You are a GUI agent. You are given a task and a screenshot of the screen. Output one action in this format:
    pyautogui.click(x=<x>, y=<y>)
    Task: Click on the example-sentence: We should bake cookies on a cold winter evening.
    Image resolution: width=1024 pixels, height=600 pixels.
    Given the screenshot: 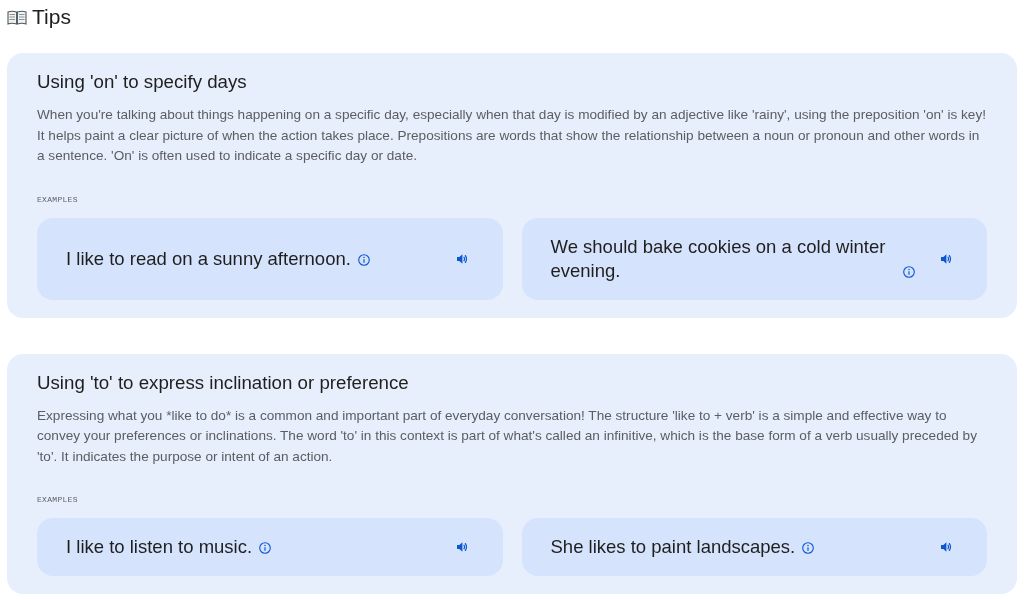 What is the action you would take?
    pyautogui.click(x=718, y=258)
    